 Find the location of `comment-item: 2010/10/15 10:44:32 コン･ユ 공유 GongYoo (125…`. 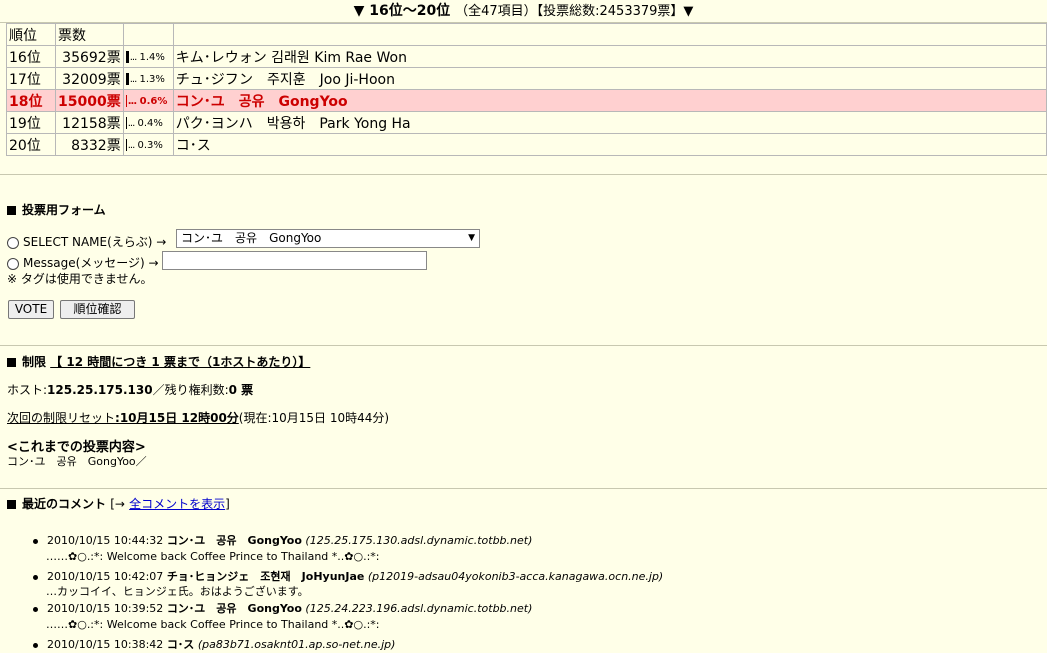

comment-item: 2010/10/15 10:44:32 コン･ユ 공유 GongYoo (125… is located at coordinates (282, 540).